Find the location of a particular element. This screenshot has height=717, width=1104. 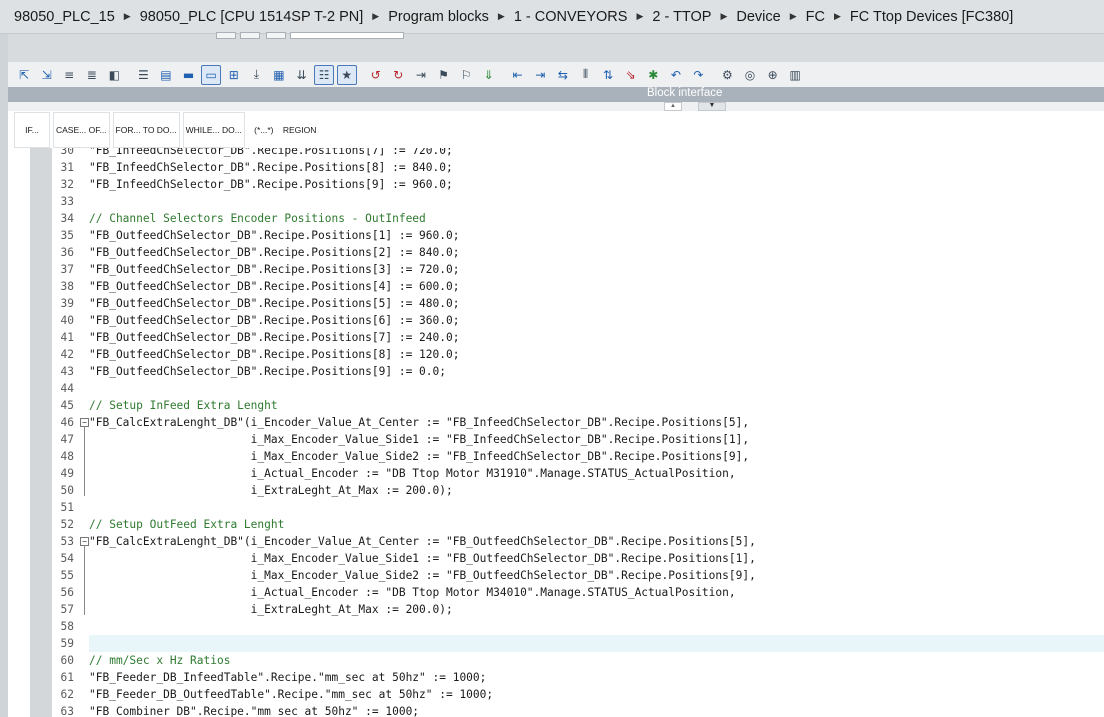

breadcrumb-item: 98050_PLC [CPU 1514SP T-2 PN] is located at coordinates (252, 17).